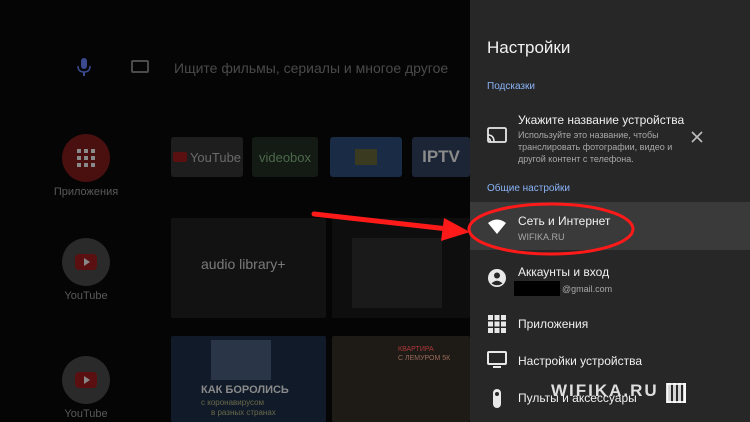 The width and height of the screenshot is (750, 422). Describe the element at coordinates (676, 393) in the screenshot. I see `qr-code-icon` at that location.